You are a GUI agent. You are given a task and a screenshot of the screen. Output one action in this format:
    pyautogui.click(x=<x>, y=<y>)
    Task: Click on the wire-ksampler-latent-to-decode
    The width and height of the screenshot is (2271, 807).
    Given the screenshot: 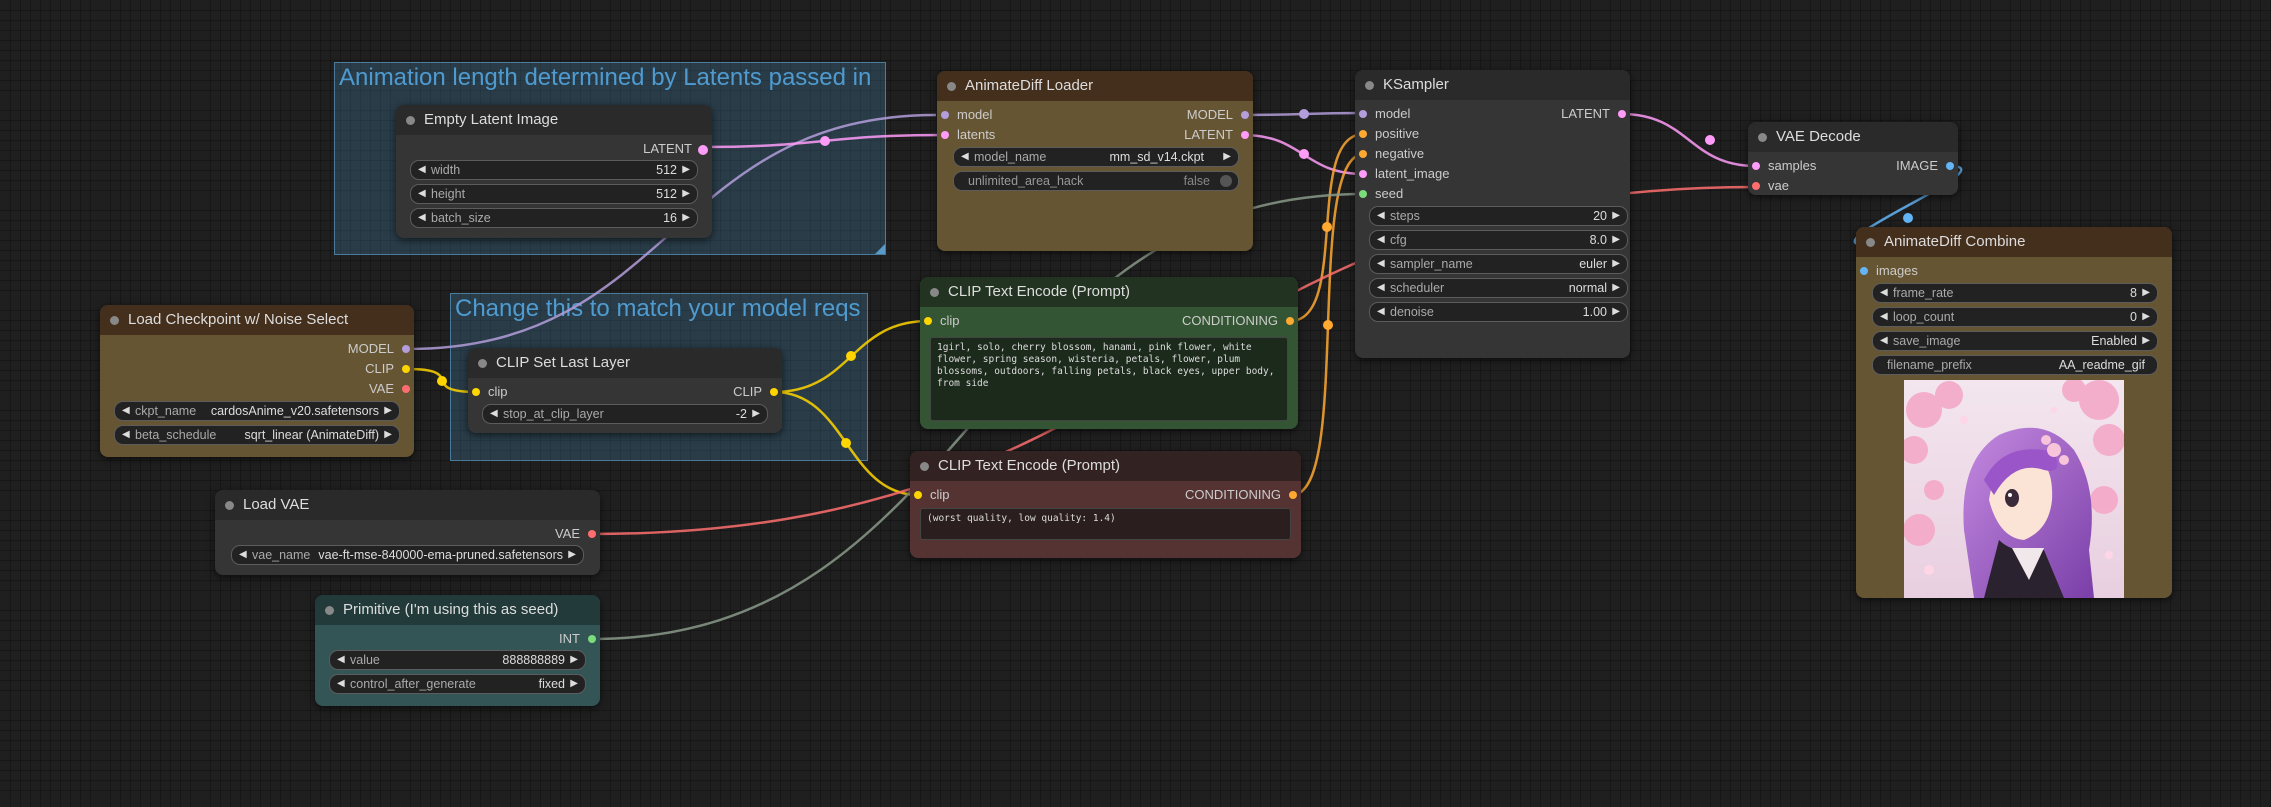 What is the action you would take?
    pyautogui.click(x=1689, y=140)
    